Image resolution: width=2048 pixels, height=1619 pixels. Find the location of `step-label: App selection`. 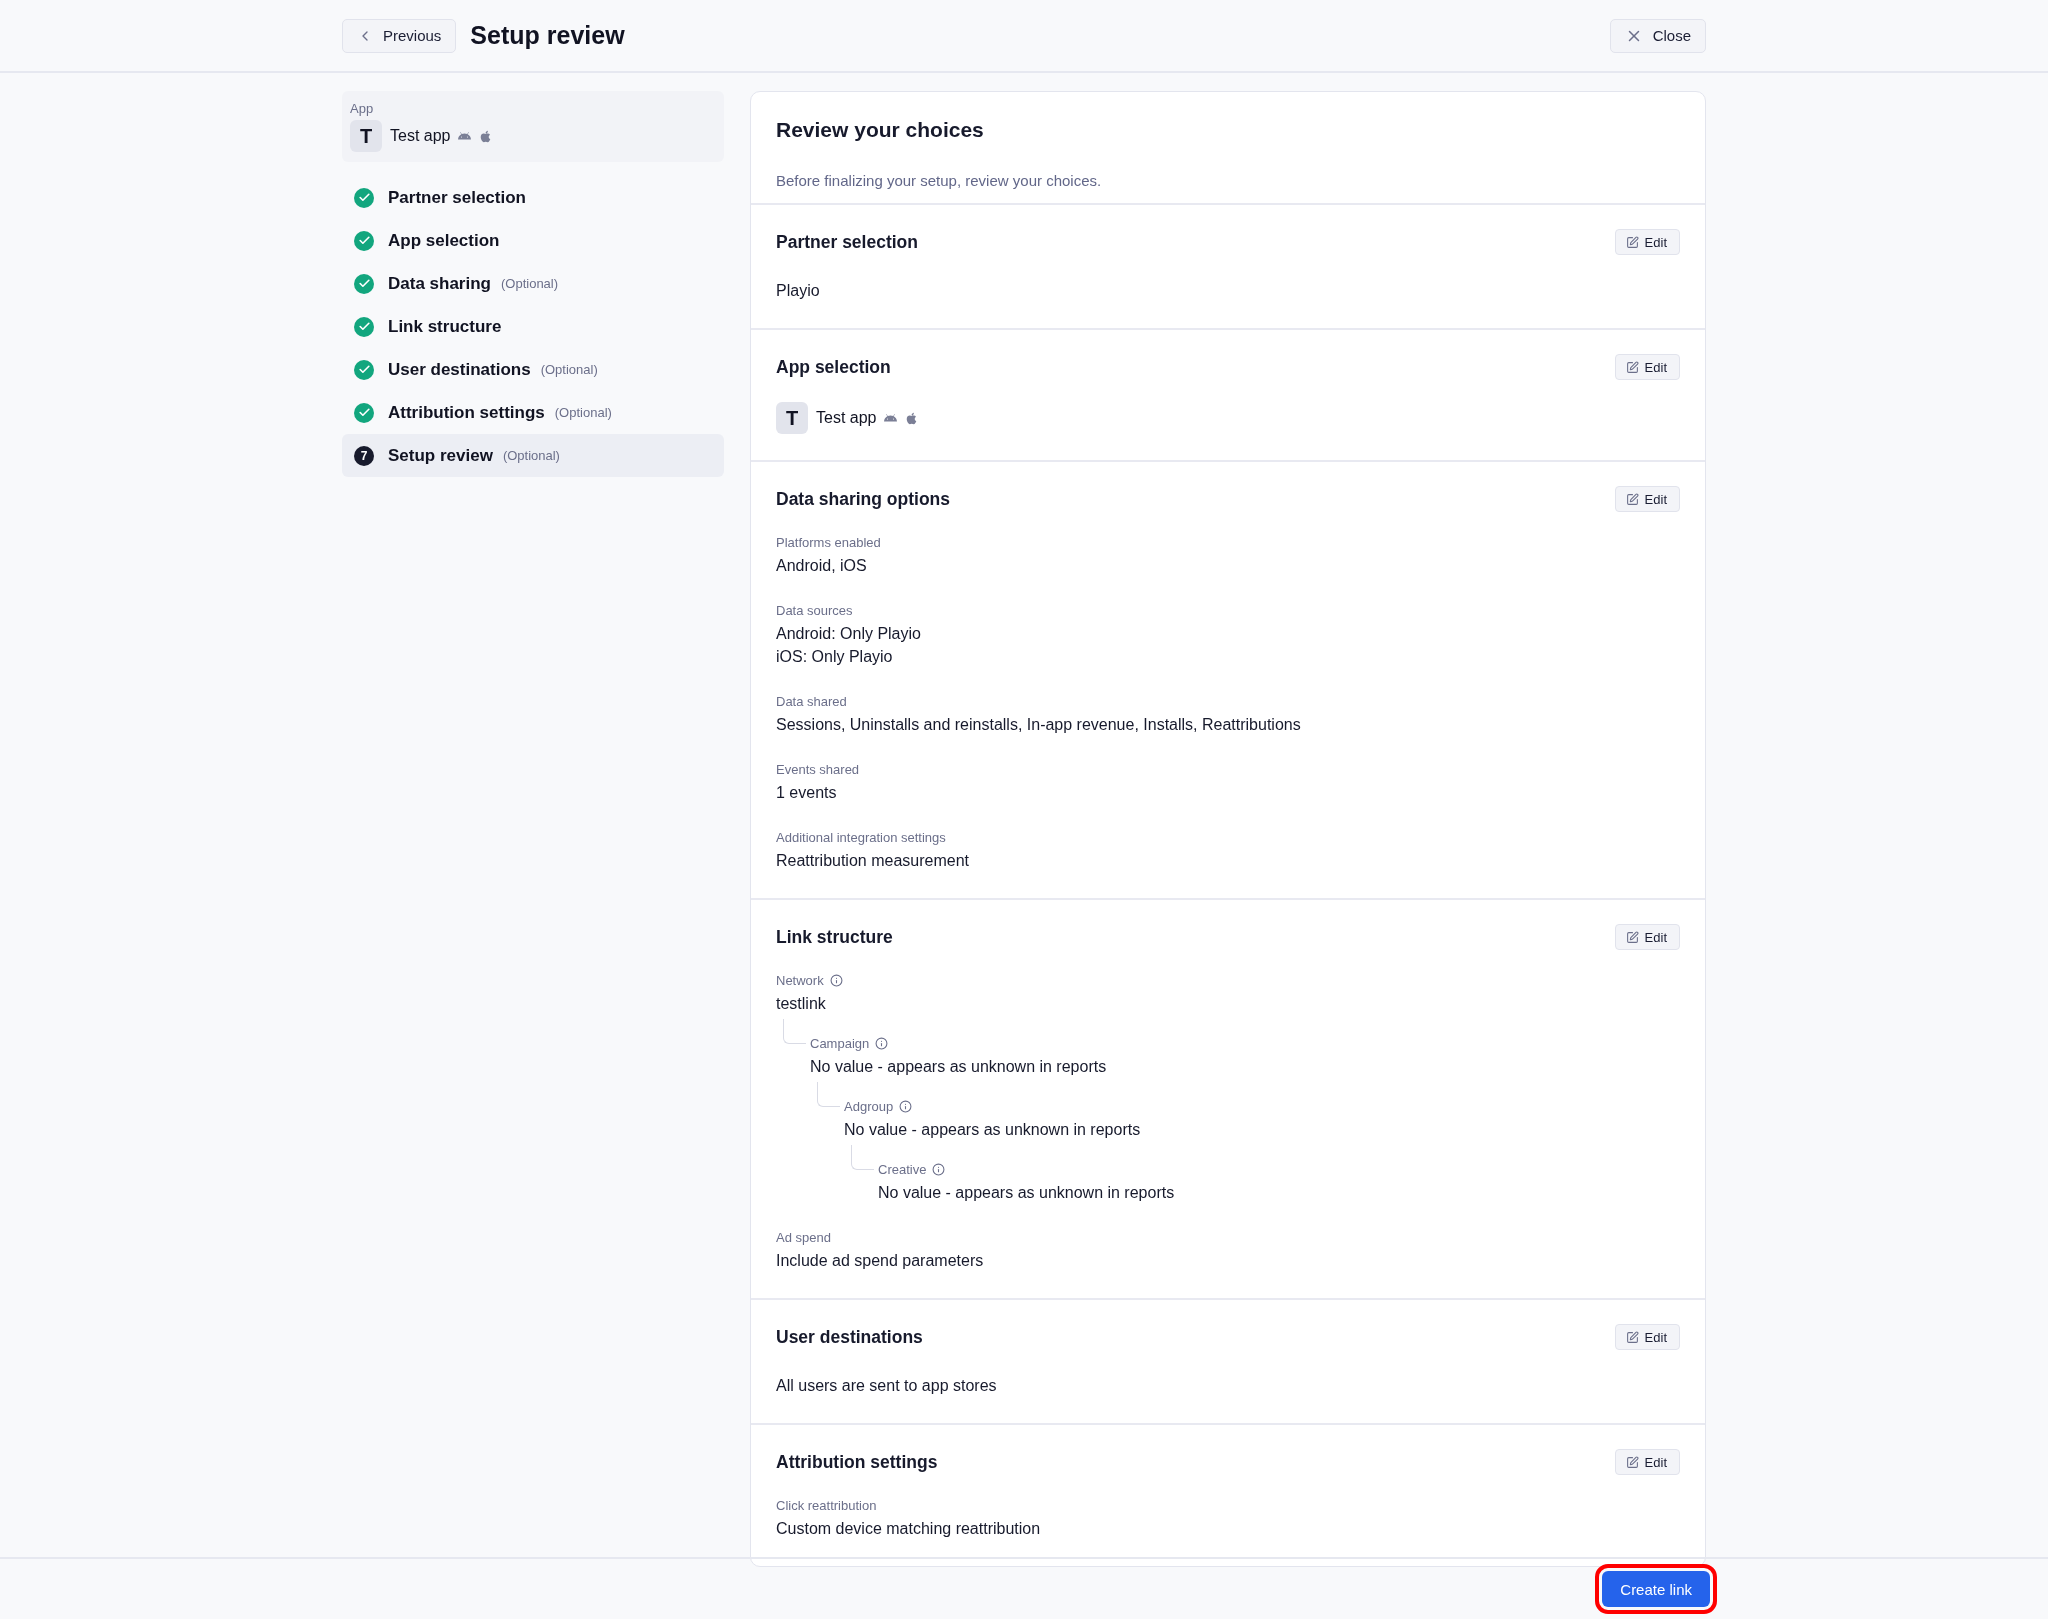

step-label: App selection is located at coordinates (444, 240).